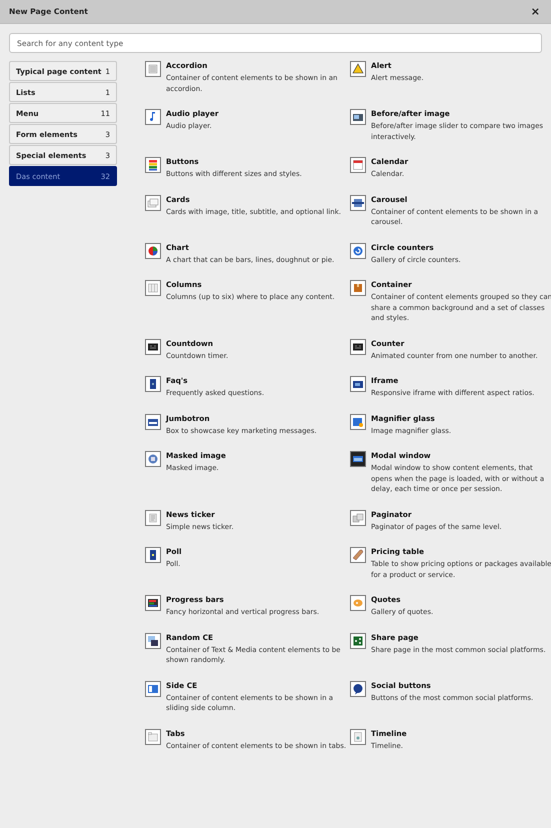 This screenshot has height=828, width=551. I want to click on warning-icon, so click(358, 69).